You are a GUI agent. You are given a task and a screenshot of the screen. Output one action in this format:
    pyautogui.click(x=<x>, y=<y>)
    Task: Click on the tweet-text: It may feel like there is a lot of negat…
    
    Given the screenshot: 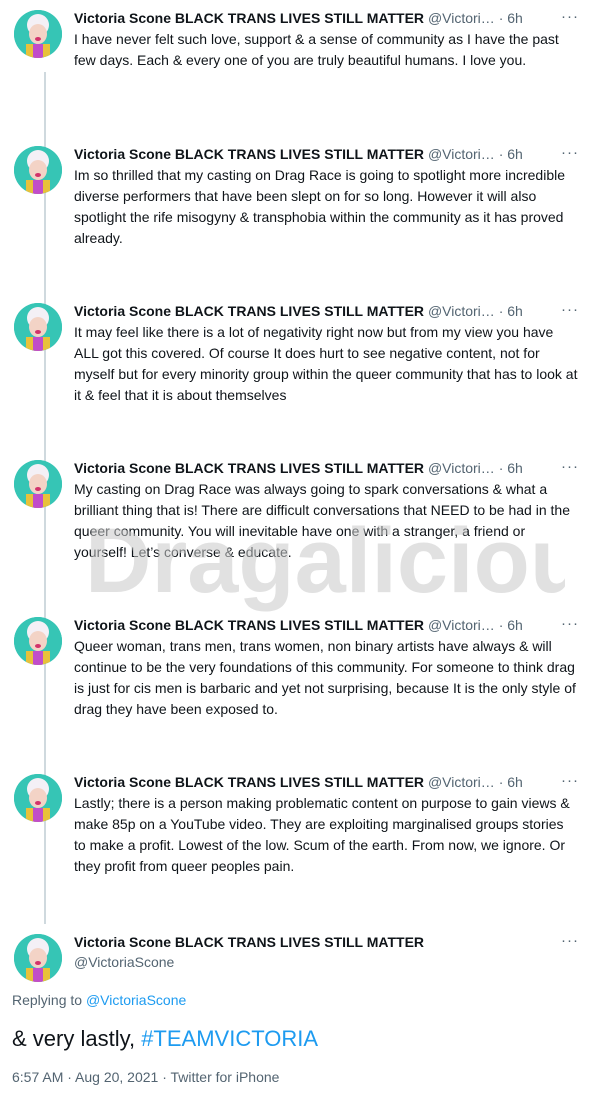 What is the action you would take?
    pyautogui.click(x=326, y=363)
    